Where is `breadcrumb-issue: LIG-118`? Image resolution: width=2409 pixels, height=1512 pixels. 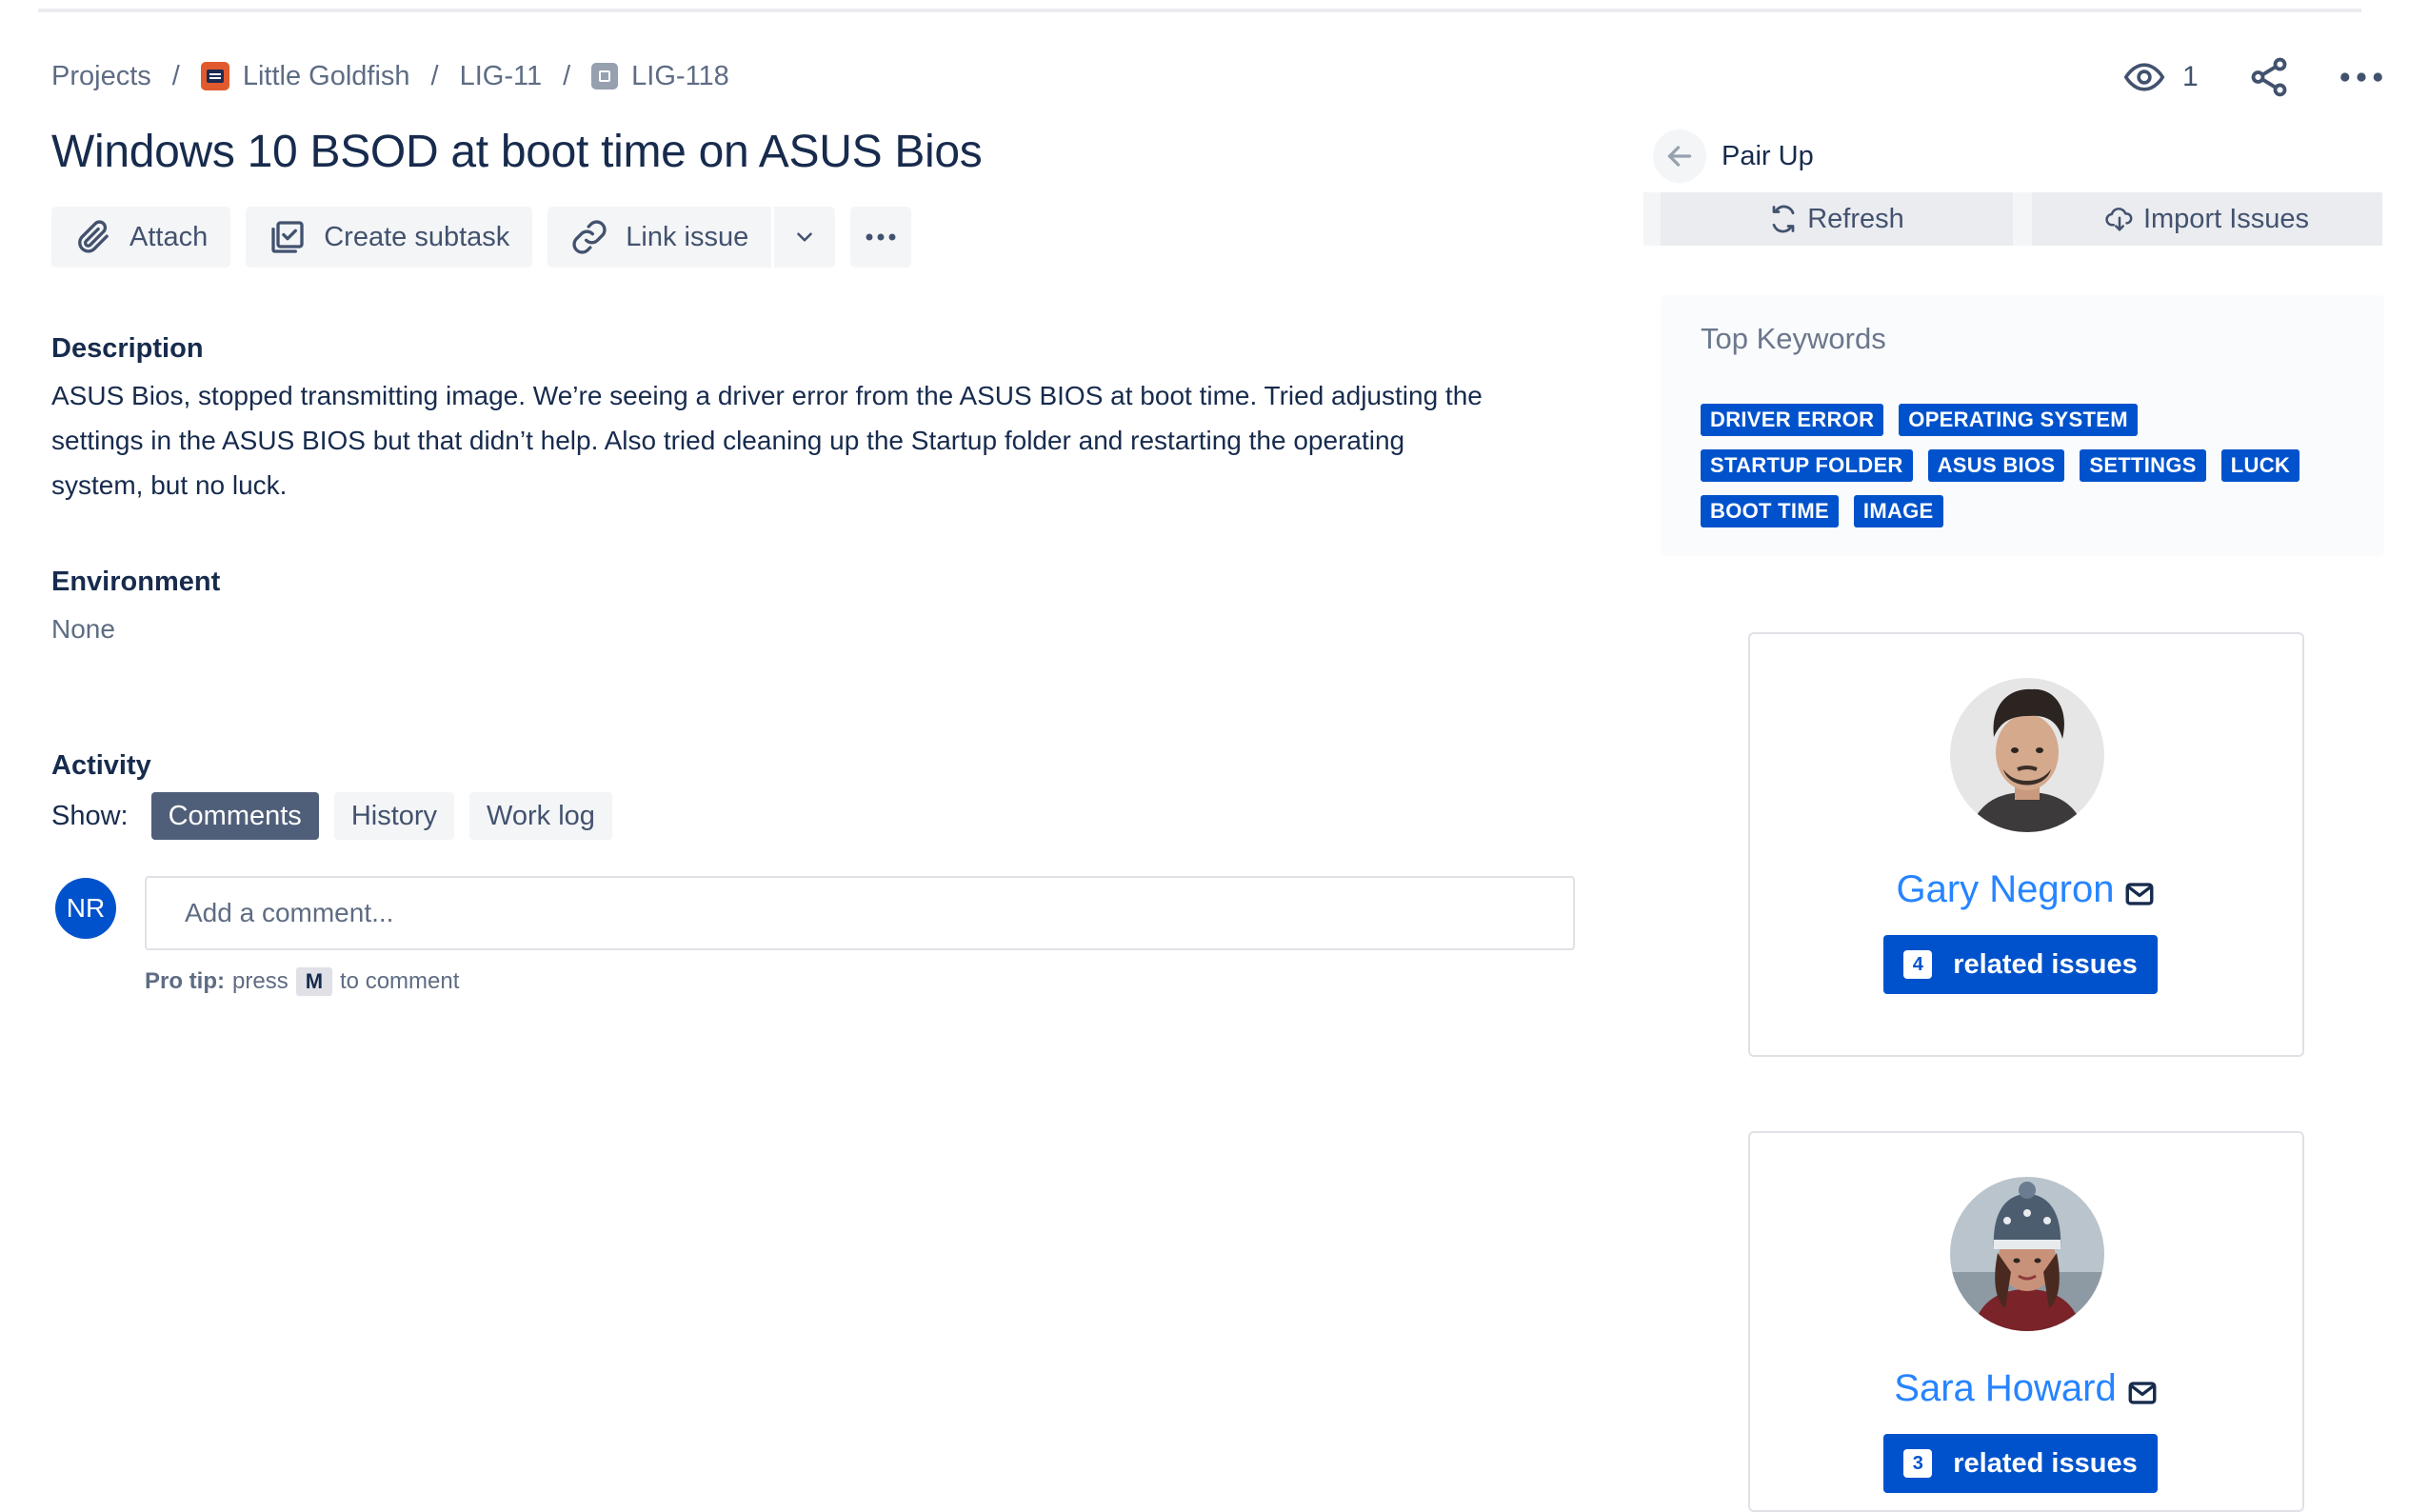 breadcrumb-issue: LIG-118 is located at coordinates (660, 76).